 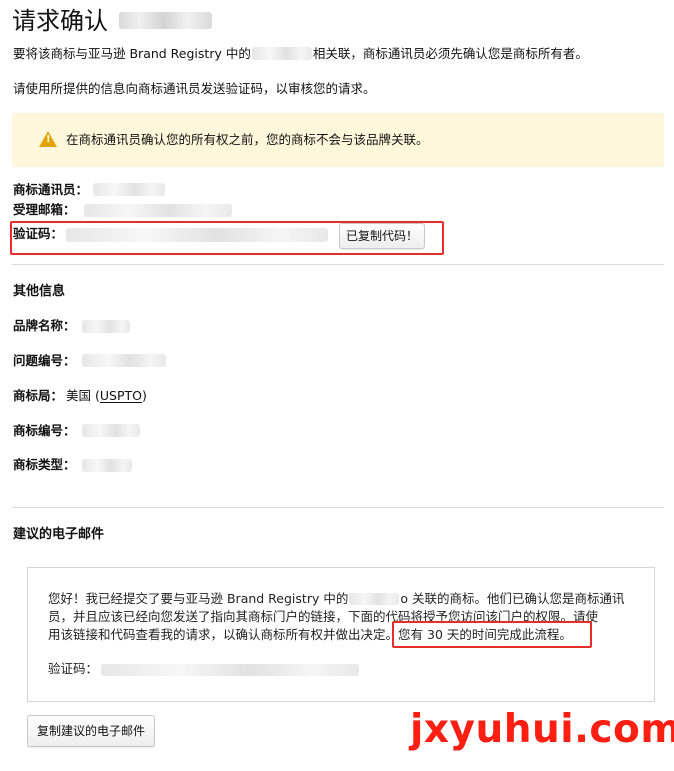 I want to click on trademark-office-suffix: ), so click(x=144, y=395).